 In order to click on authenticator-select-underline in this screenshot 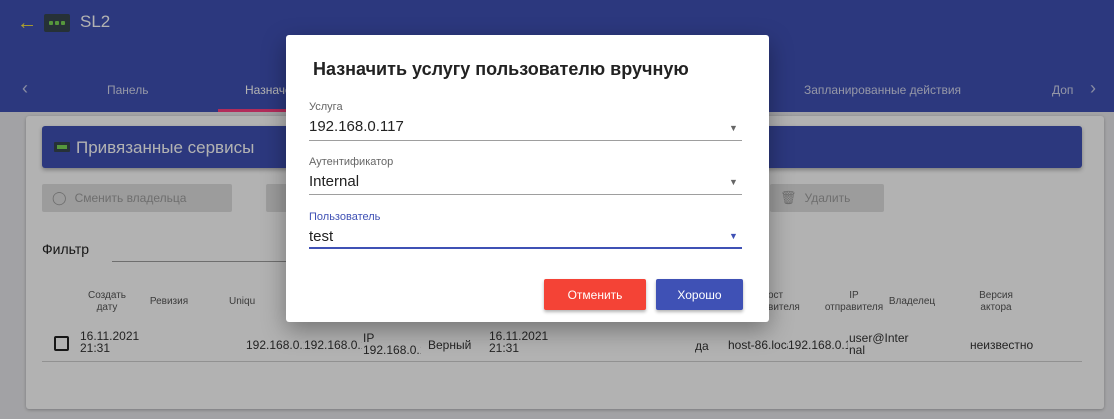, I will do `click(525, 194)`.